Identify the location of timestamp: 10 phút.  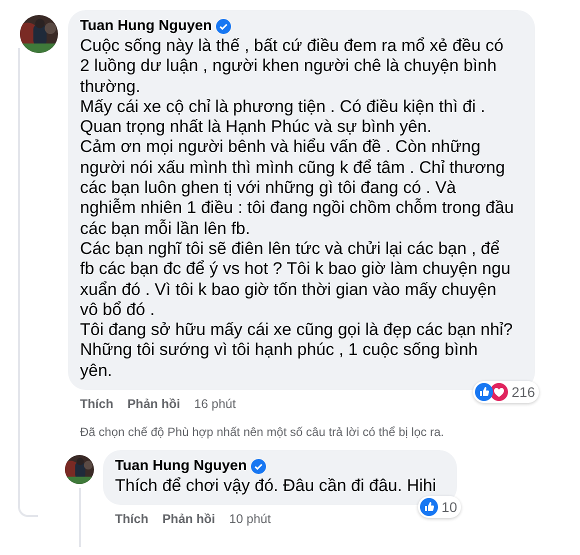
(250, 519).